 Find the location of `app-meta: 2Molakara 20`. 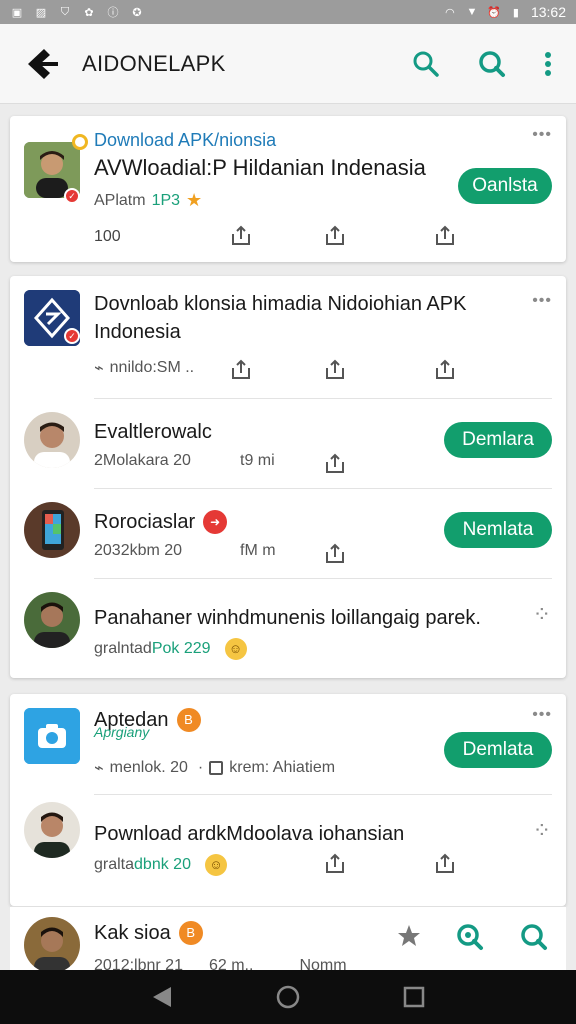

app-meta: 2Molakara 20 is located at coordinates (142, 461).